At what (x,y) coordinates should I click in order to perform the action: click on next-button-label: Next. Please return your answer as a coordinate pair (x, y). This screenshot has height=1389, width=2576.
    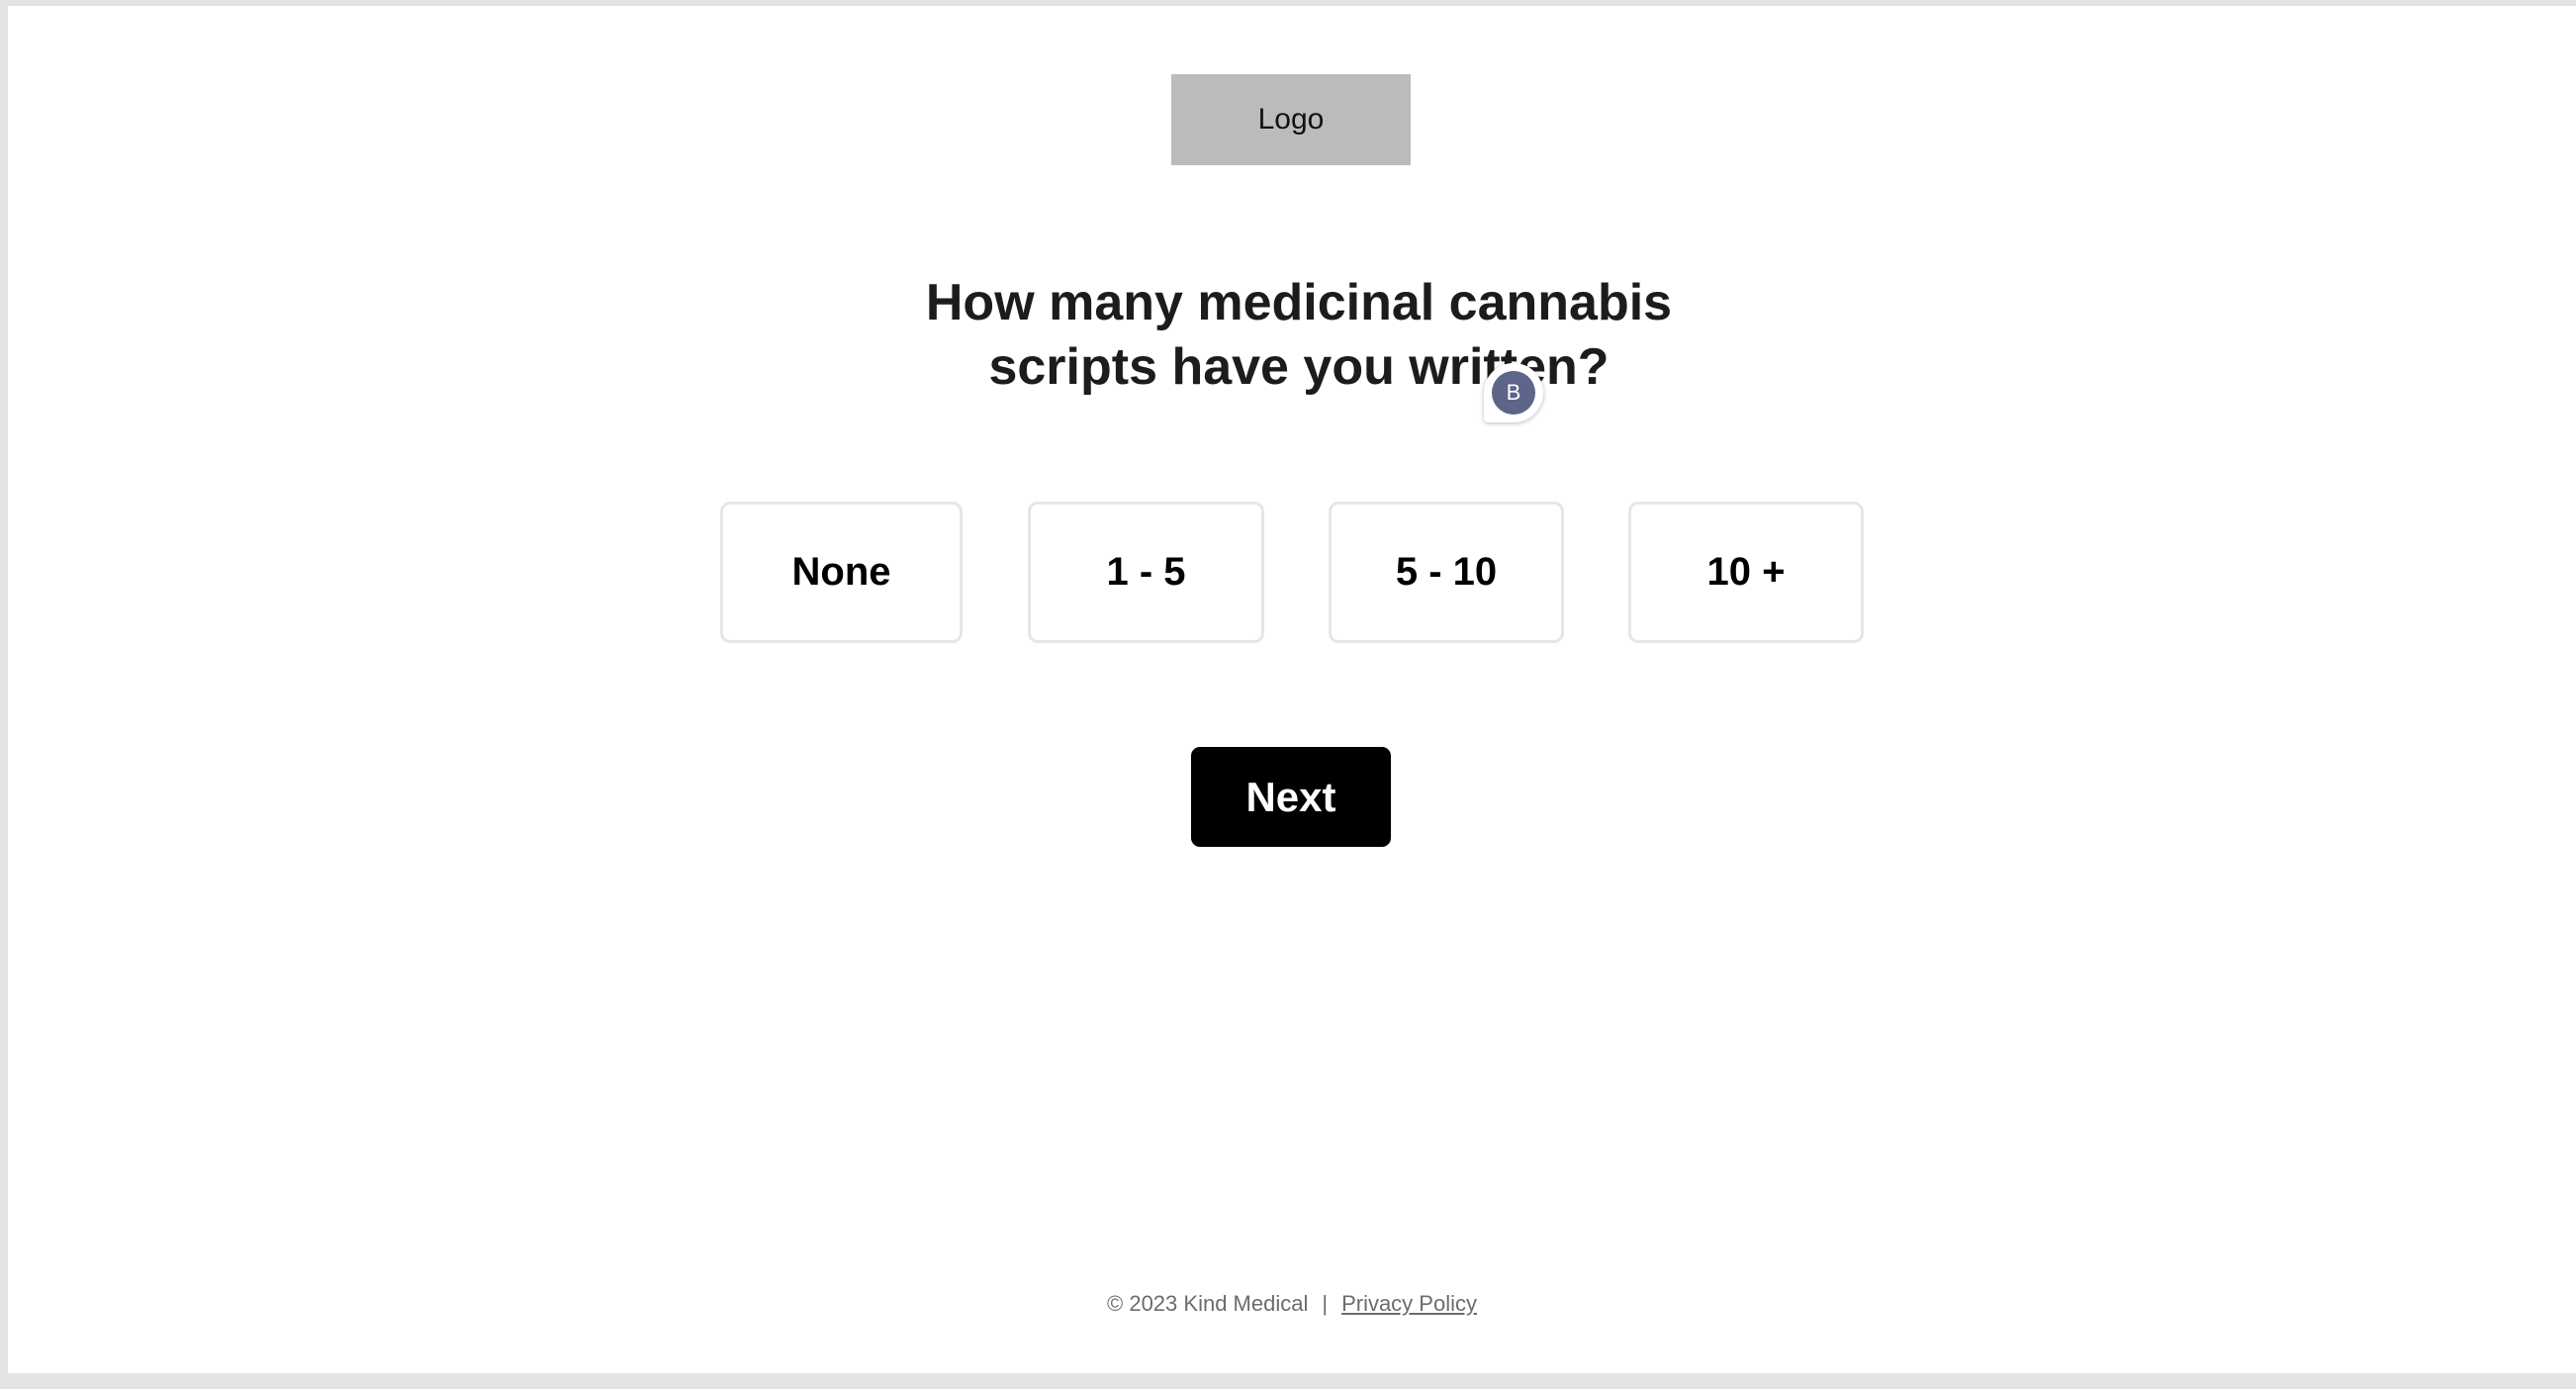
    Looking at the image, I should click on (1290, 796).